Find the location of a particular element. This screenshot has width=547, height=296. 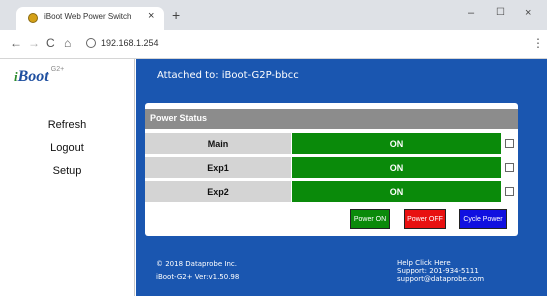

cycle-power-button: Cycle Power is located at coordinates (483, 219).